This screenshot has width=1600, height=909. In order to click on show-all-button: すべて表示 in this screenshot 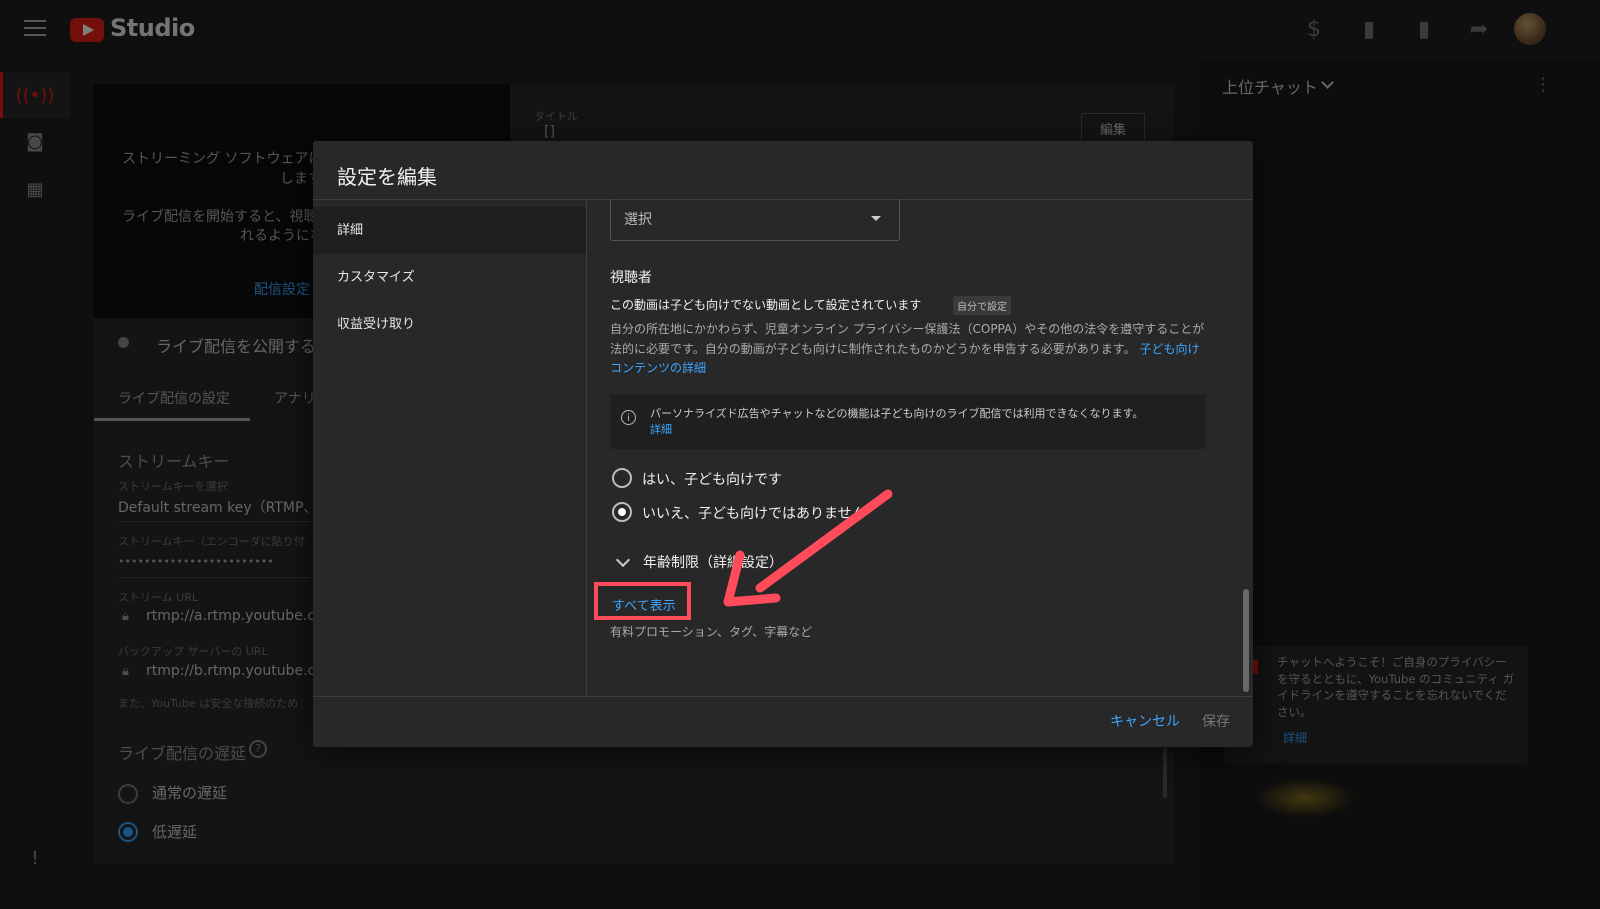, I will do `click(644, 604)`.